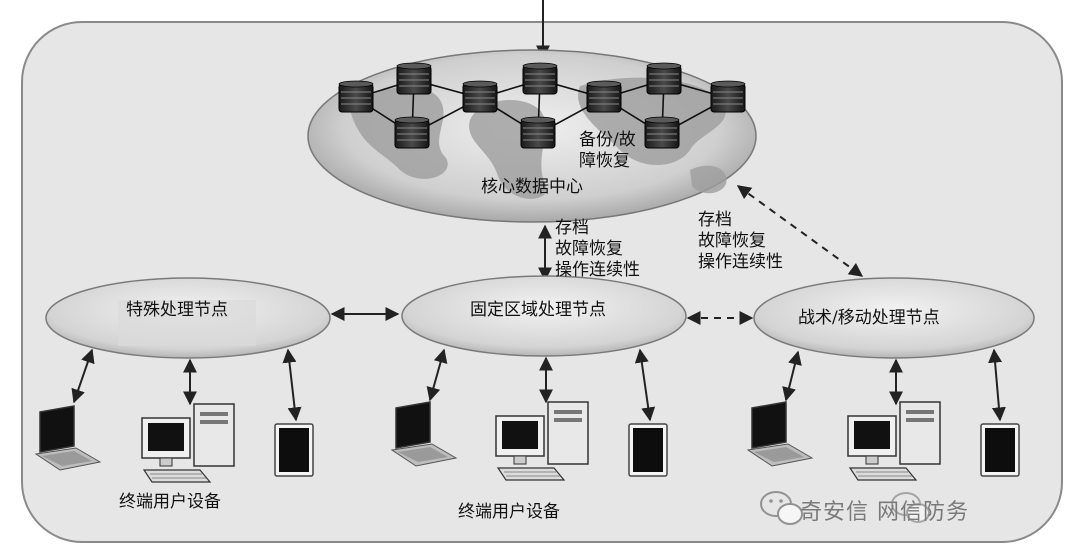 The height and width of the screenshot is (556, 1080). What do you see at coordinates (532, 187) in the screenshot?
I see `core-datacenter-label: 核心数据中心` at bounding box center [532, 187].